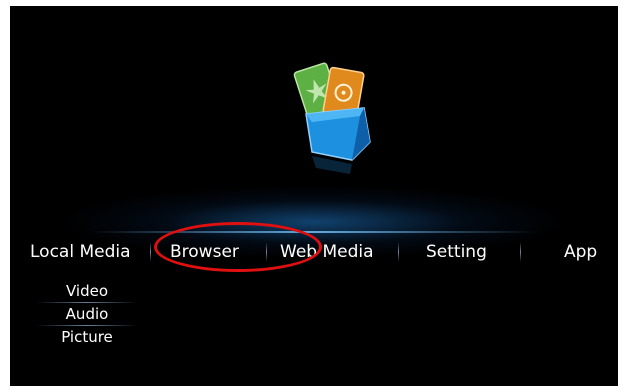 The image size is (628, 392). What do you see at coordinates (87, 337) in the screenshot?
I see `submenu-item-picture: Picture` at bounding box center [87, 337].